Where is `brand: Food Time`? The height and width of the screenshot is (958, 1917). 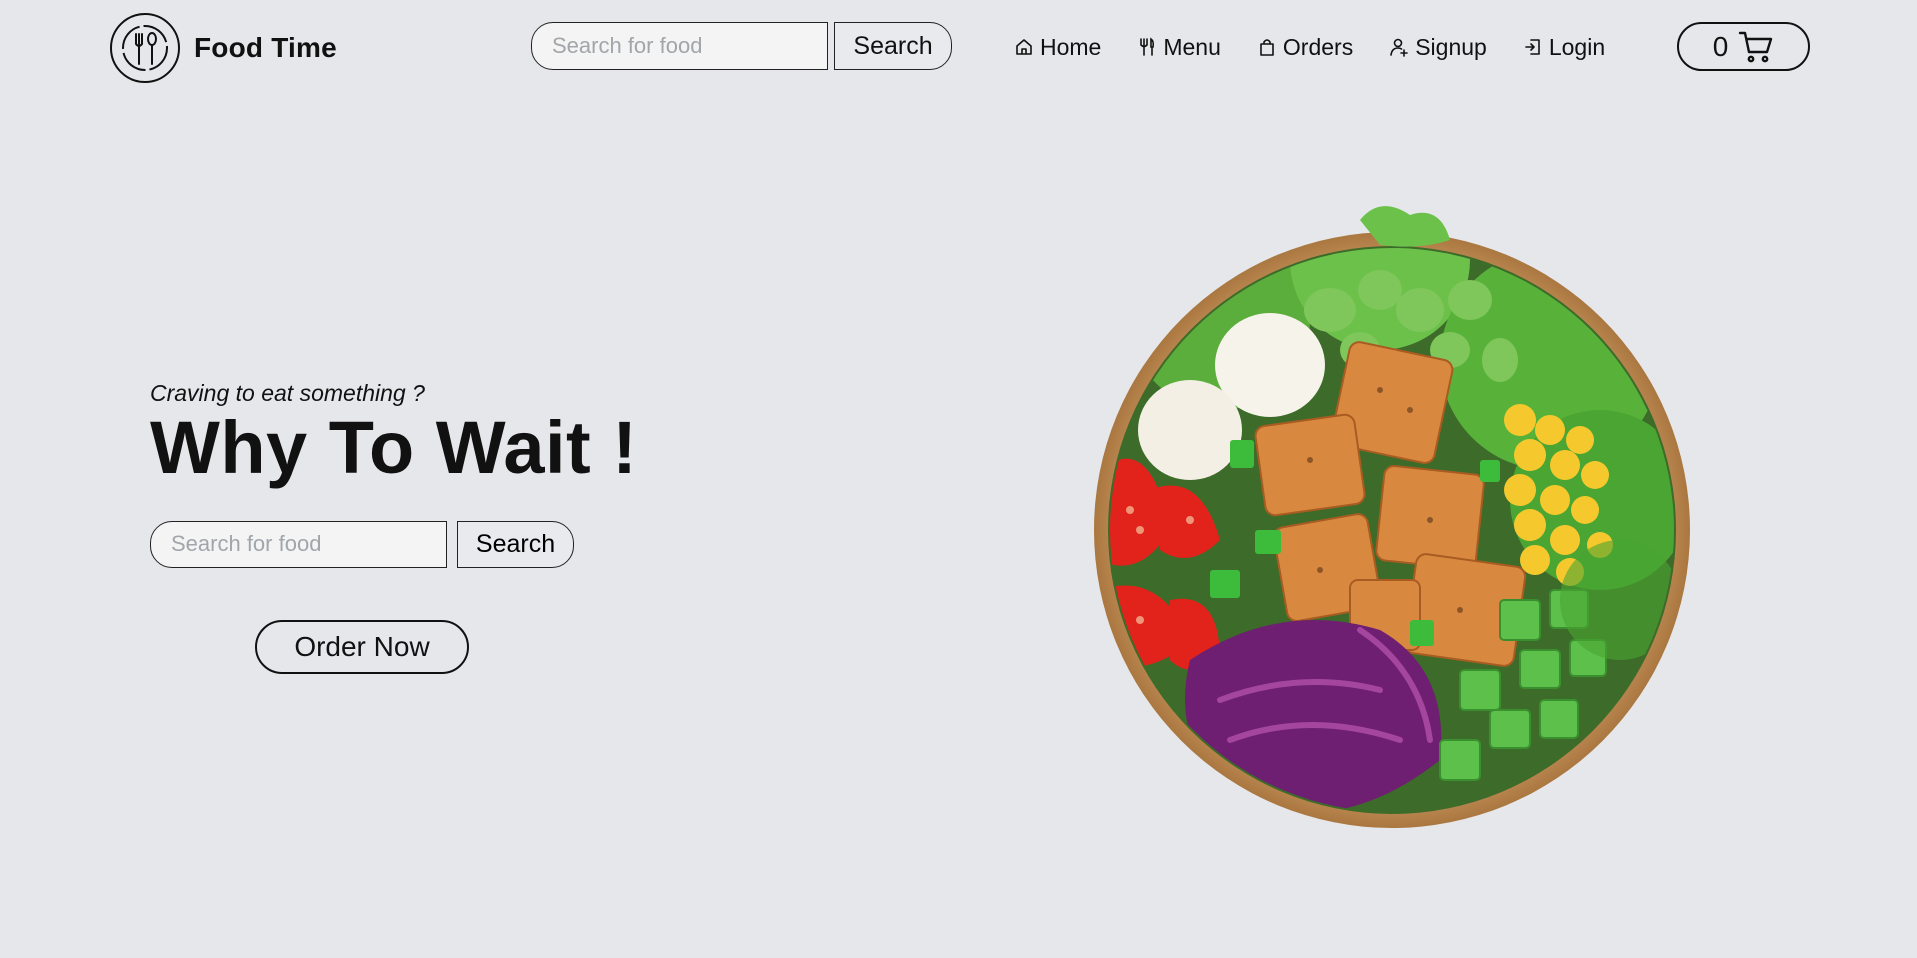
brand: Food Time is located at coordinates (223, 48).